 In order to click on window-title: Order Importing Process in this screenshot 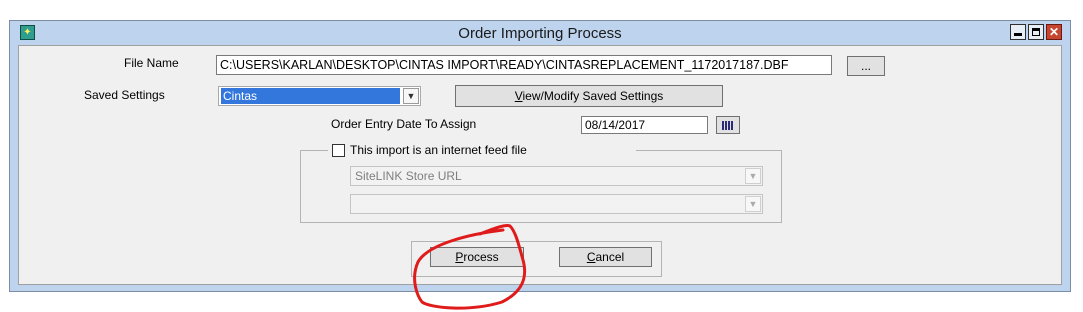, I will do `click(540, 33)`.